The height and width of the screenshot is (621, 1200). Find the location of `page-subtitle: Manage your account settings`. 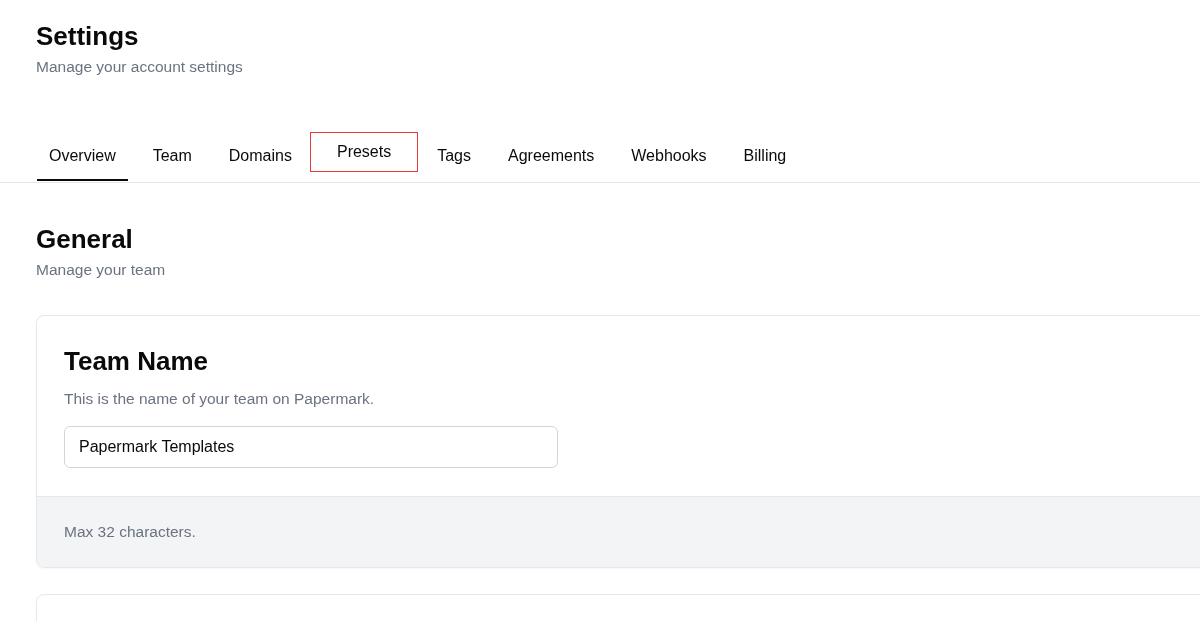

page-subtitle: Manage your account settings is located at coordinates (140, 67).